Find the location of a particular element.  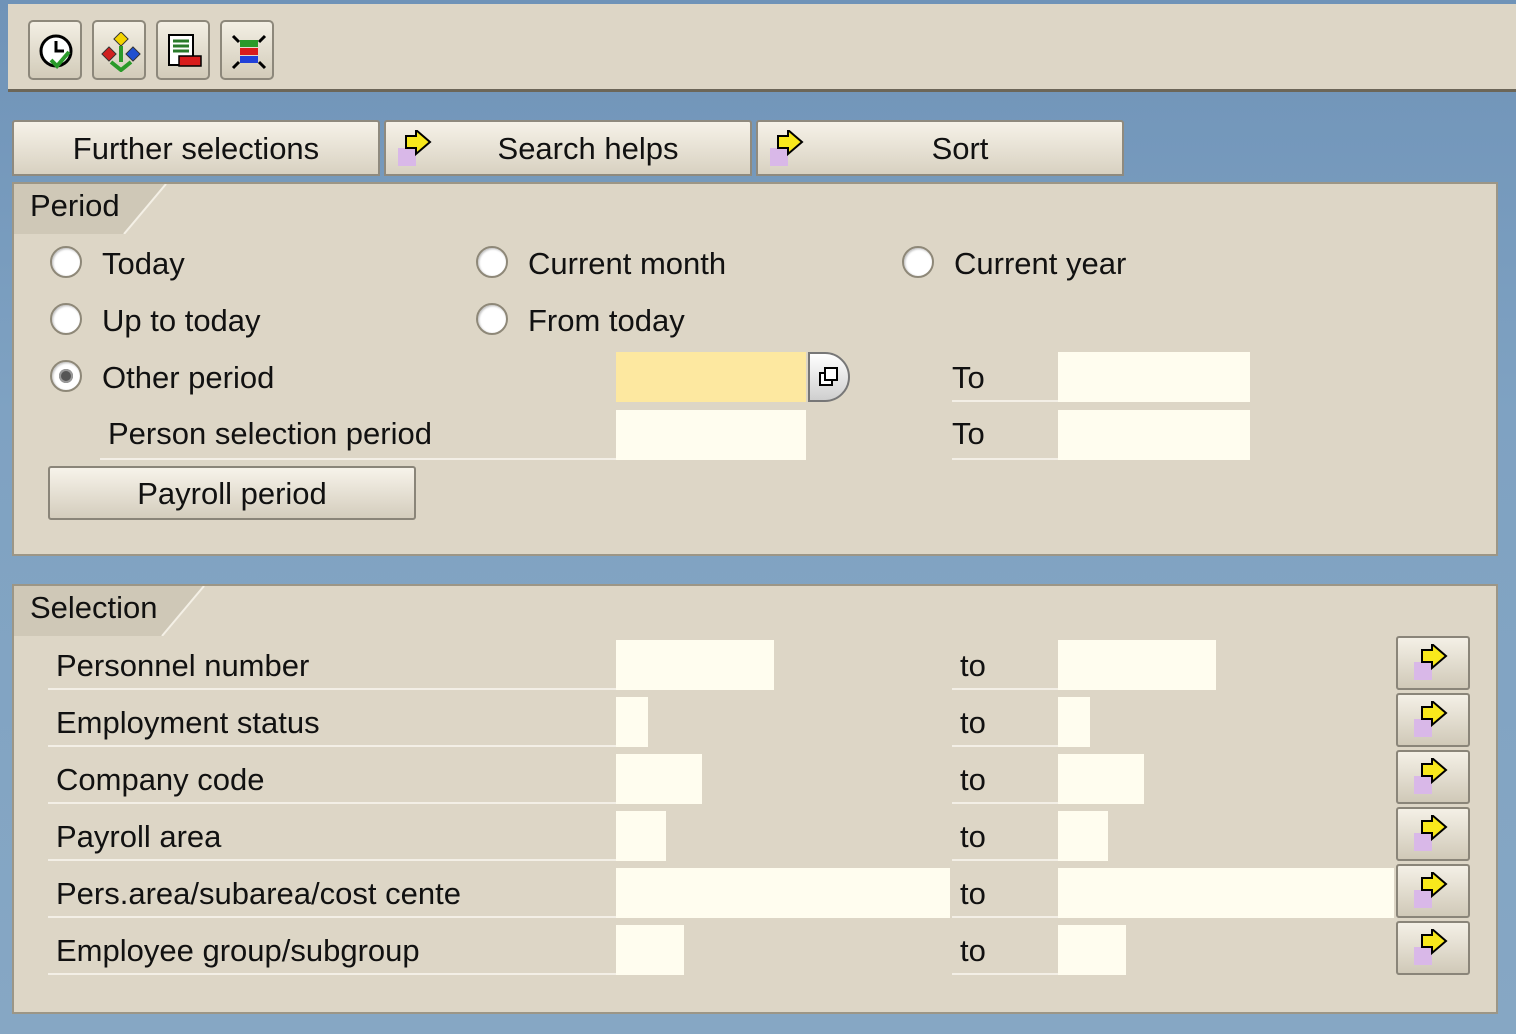

other-period-to-label: To is located at coordinates (1005, 378).